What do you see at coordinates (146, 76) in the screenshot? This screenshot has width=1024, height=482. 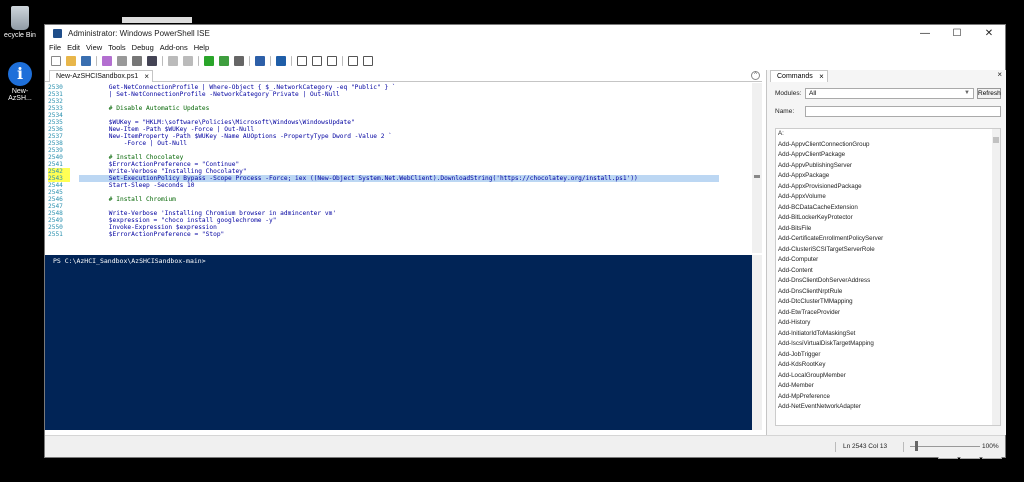 I see `close-tab-icon: ×` at bounding box center [146, 76].